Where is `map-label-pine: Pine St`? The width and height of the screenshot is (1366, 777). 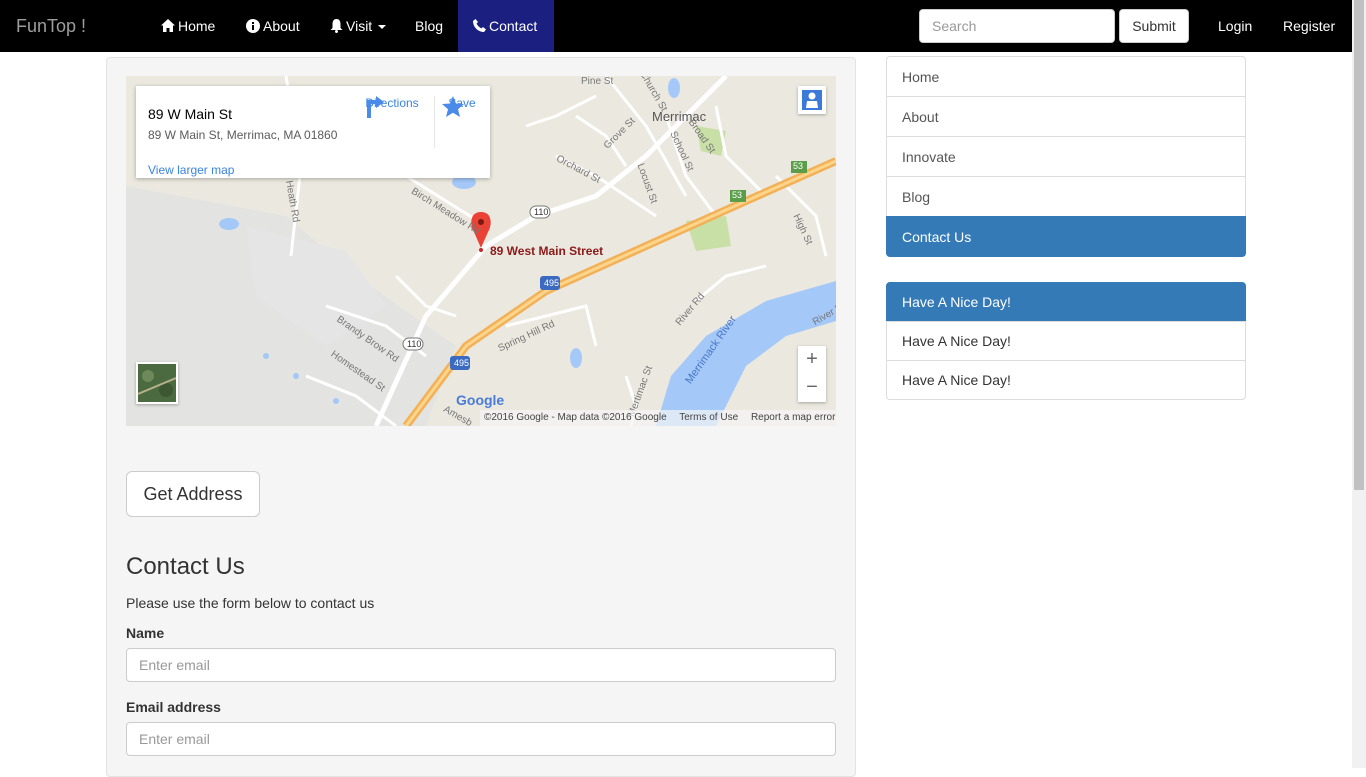
map-label-pine: Pine St is located at coordinates (597, 81).